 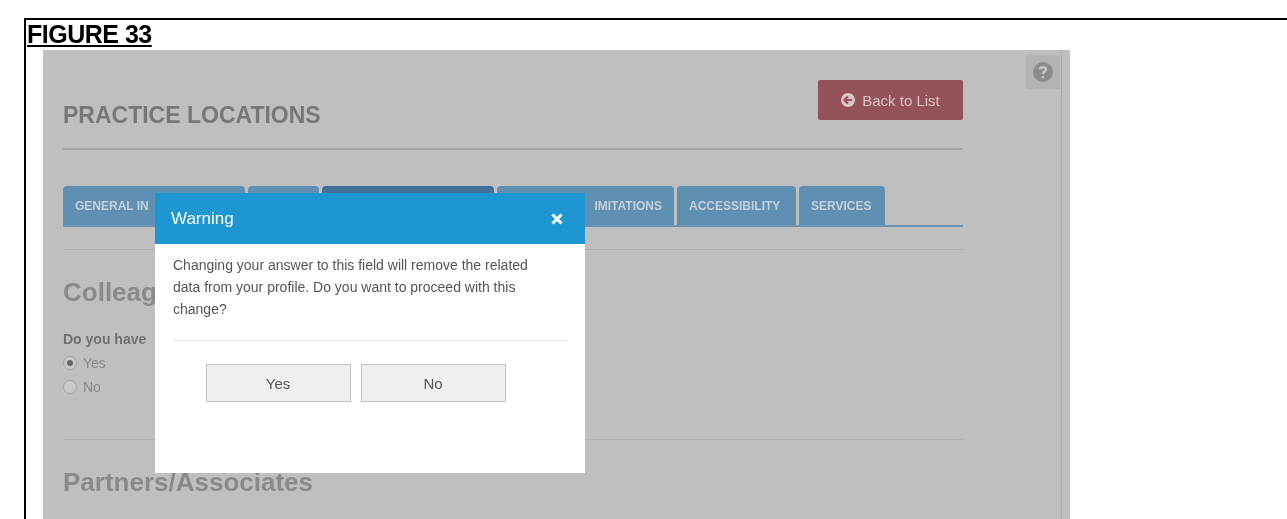 What do you see at coordinates (736, 205) in the screenshot?
I see `tab: ACCESSIBILITY` at bounding box center [736, 205].